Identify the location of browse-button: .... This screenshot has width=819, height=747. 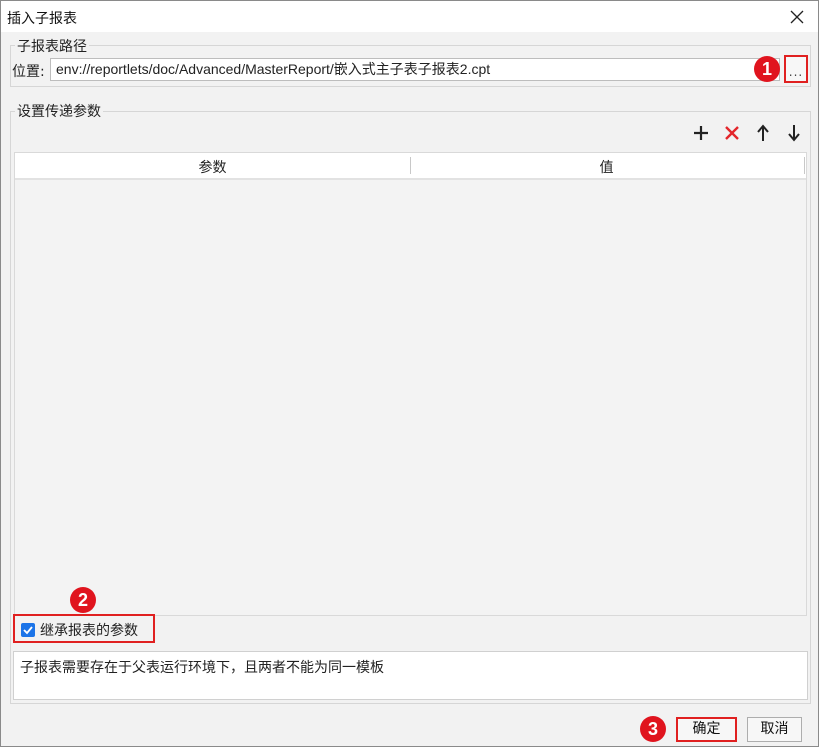
(796, 69).